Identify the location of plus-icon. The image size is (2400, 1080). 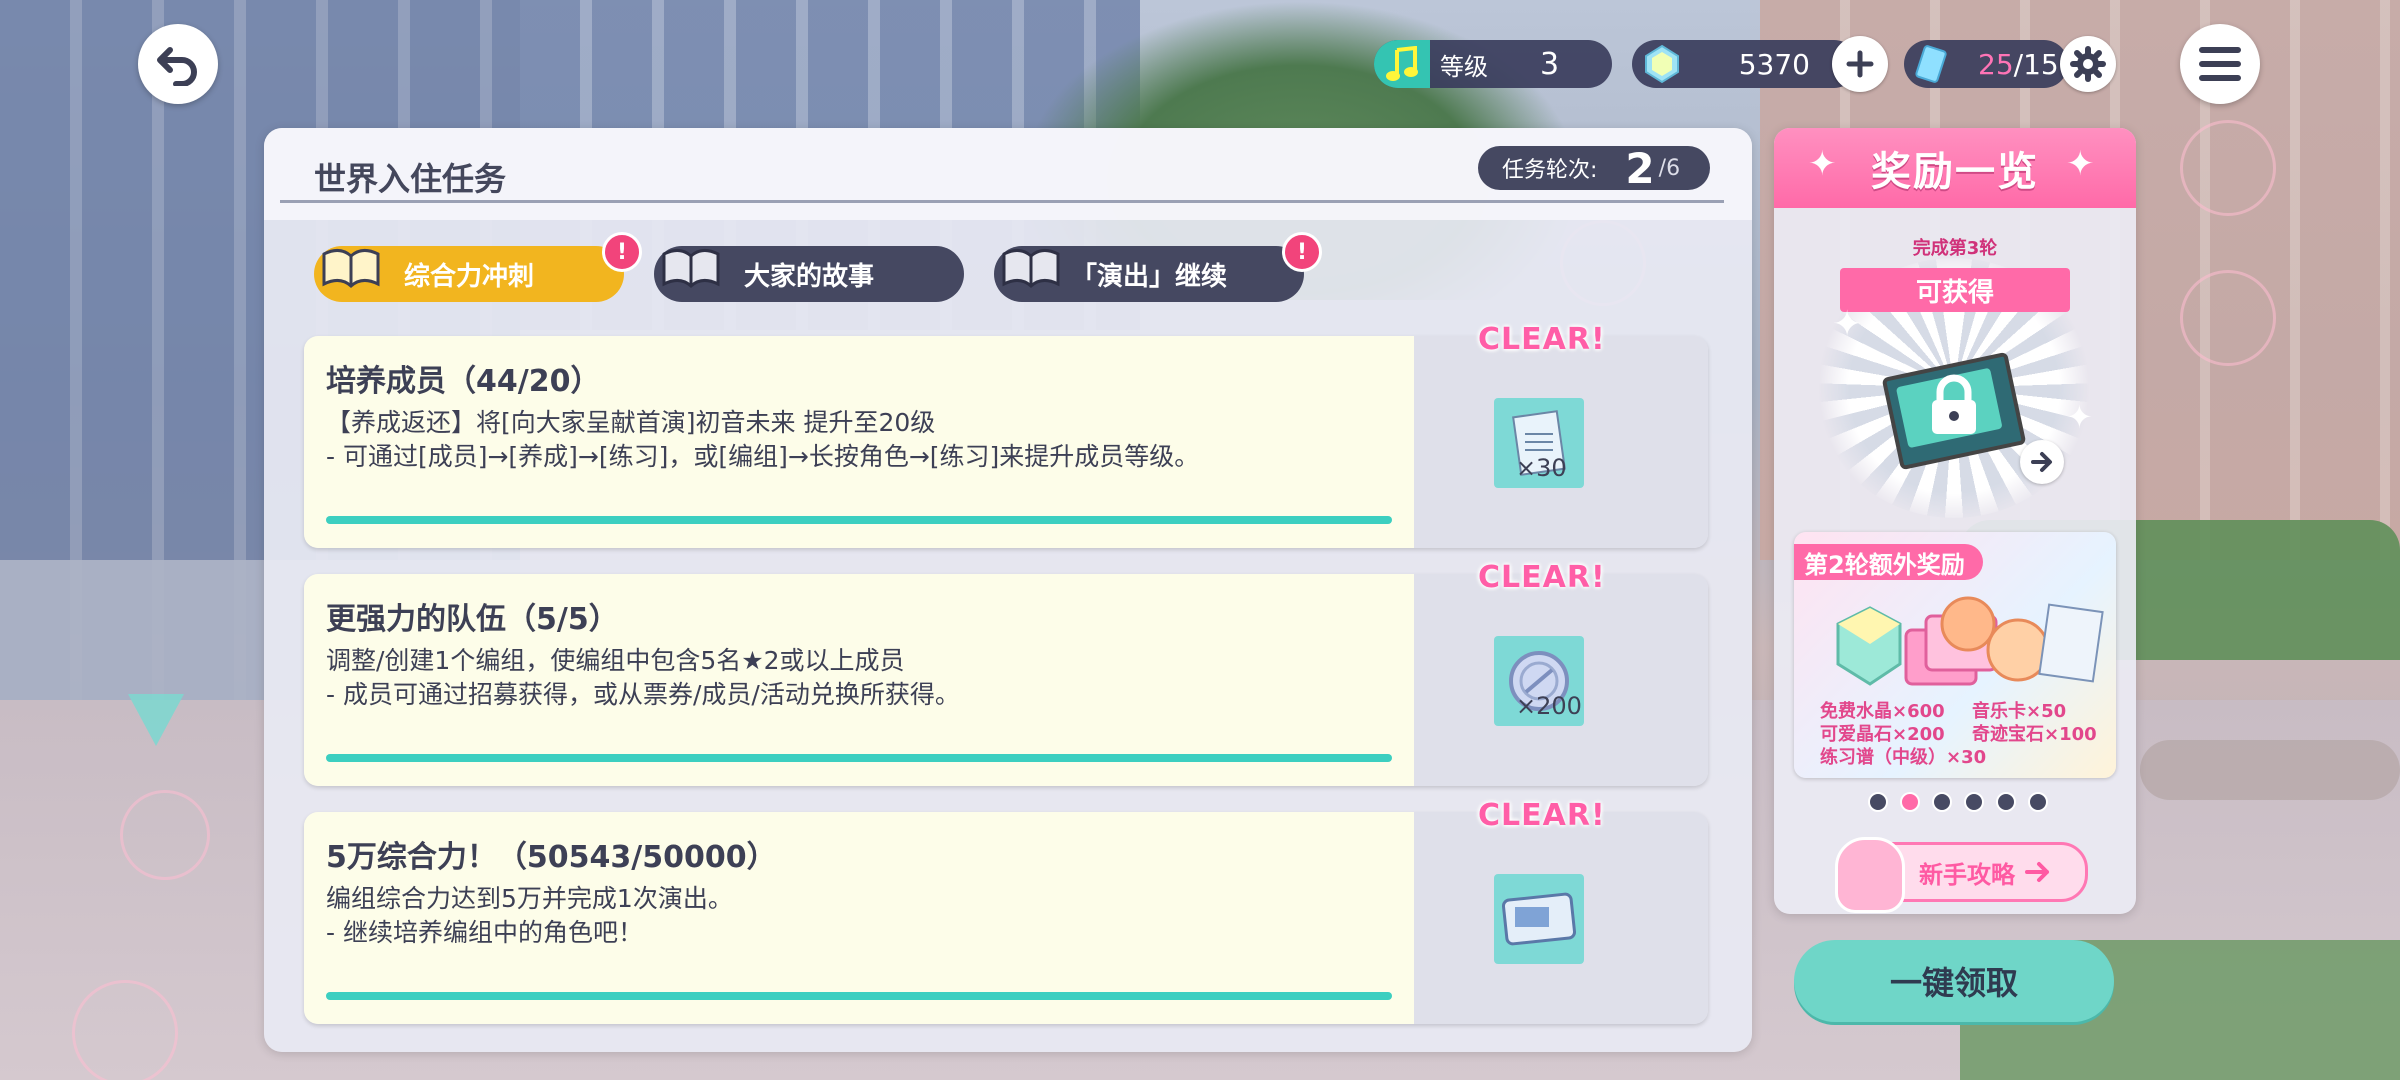
(1860, 64).